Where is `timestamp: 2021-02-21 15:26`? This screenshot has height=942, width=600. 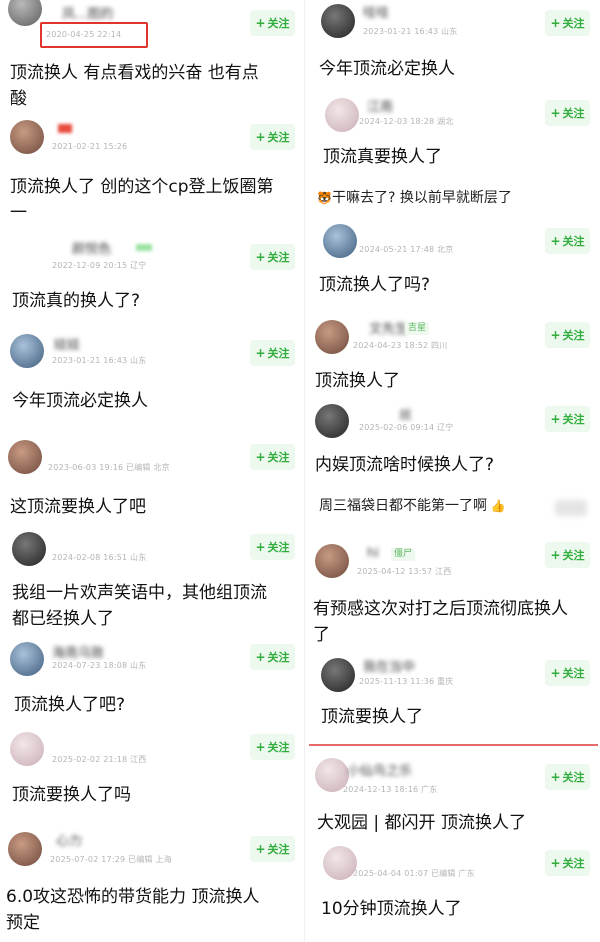 timestamp: 2021-02-21 15:26 is located at coordinates (90, 146).